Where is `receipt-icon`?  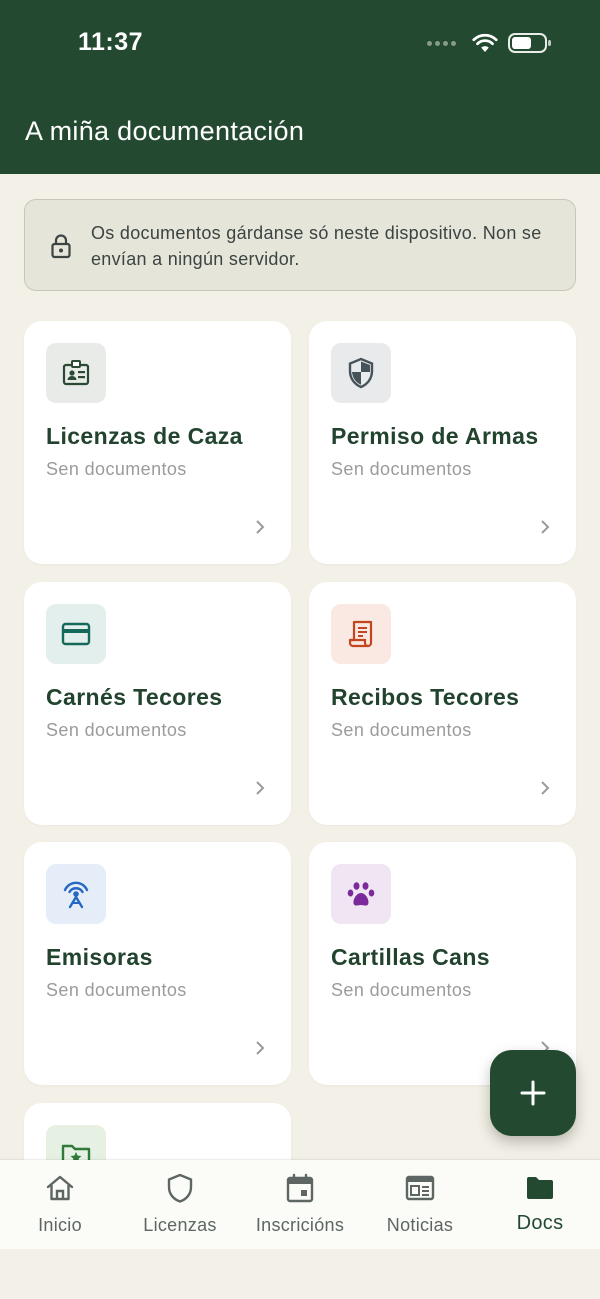 receipt-icon is located at coordinates (360, 634).